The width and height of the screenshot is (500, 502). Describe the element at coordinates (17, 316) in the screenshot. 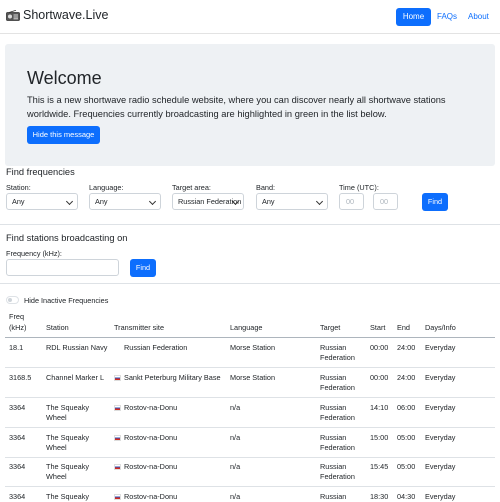

I see `header-freq: Freq` at that location.